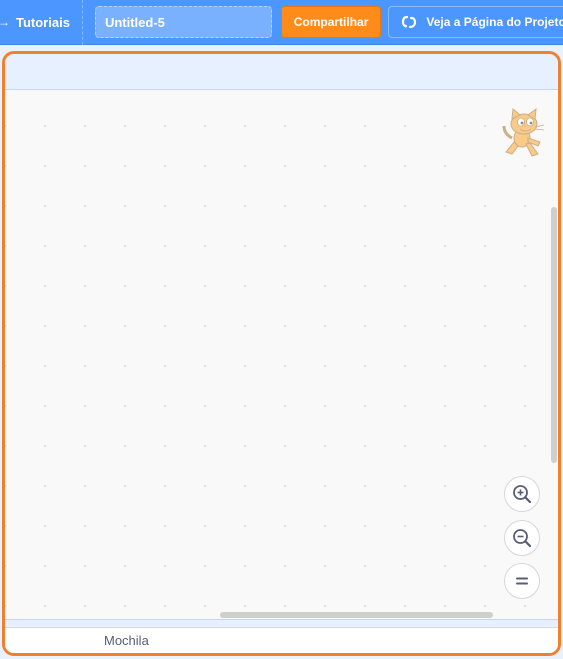 The height and width of the screenshot is (659, 563). Describe the element at coordinates (281, 640) in the screenshot. I see `backpack-header: Mochila` at that location.